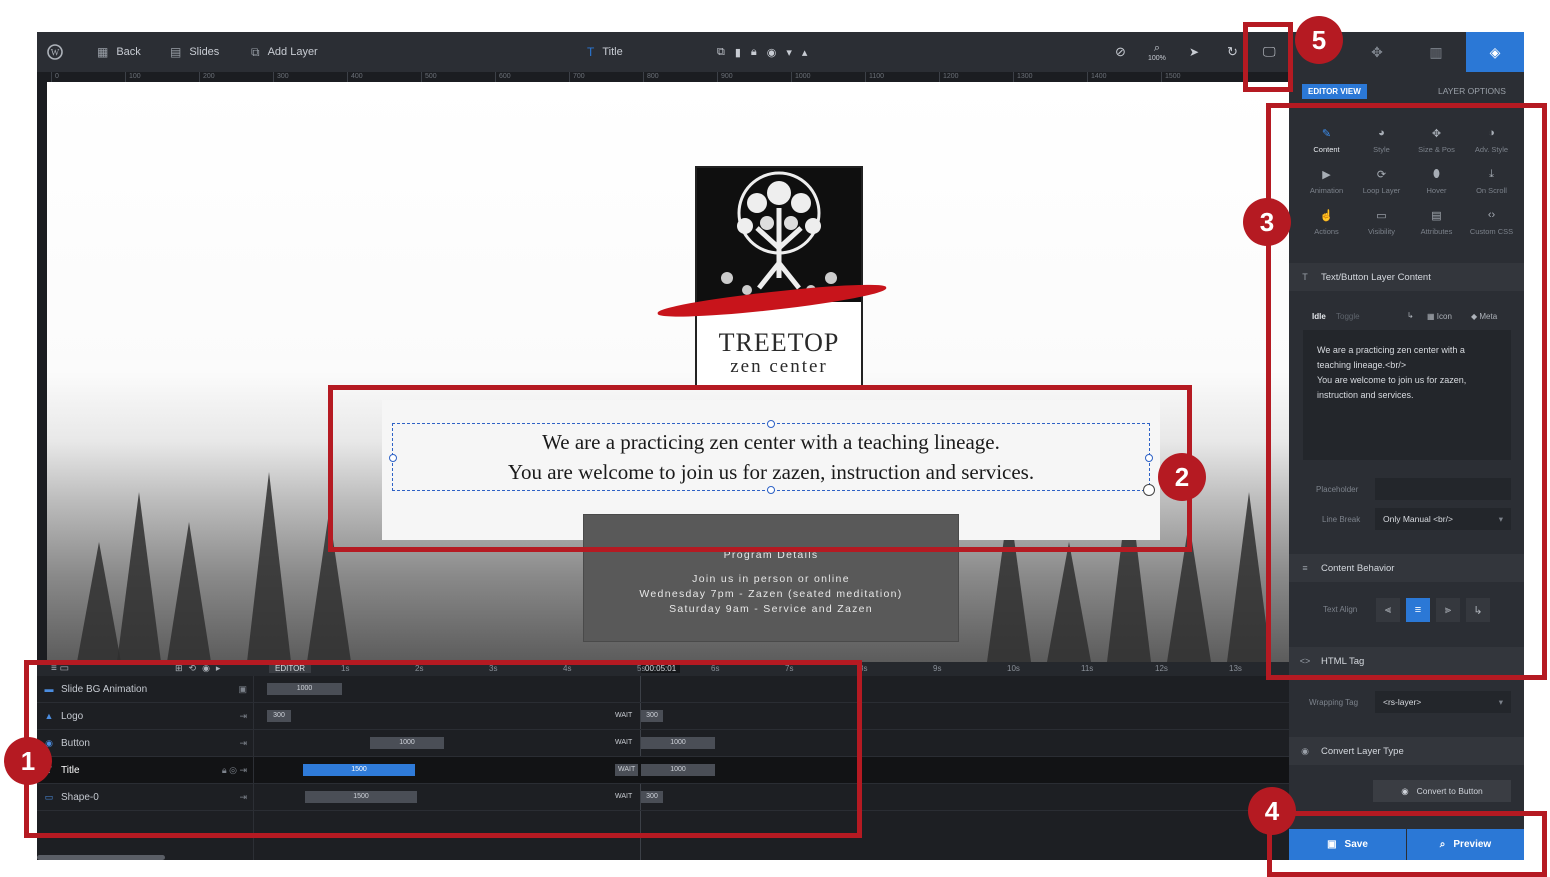  What do you see at coordinates (1407, 844) in the screenshot?
I see `highlight-save-preview` at bounding box center [1407, 844].